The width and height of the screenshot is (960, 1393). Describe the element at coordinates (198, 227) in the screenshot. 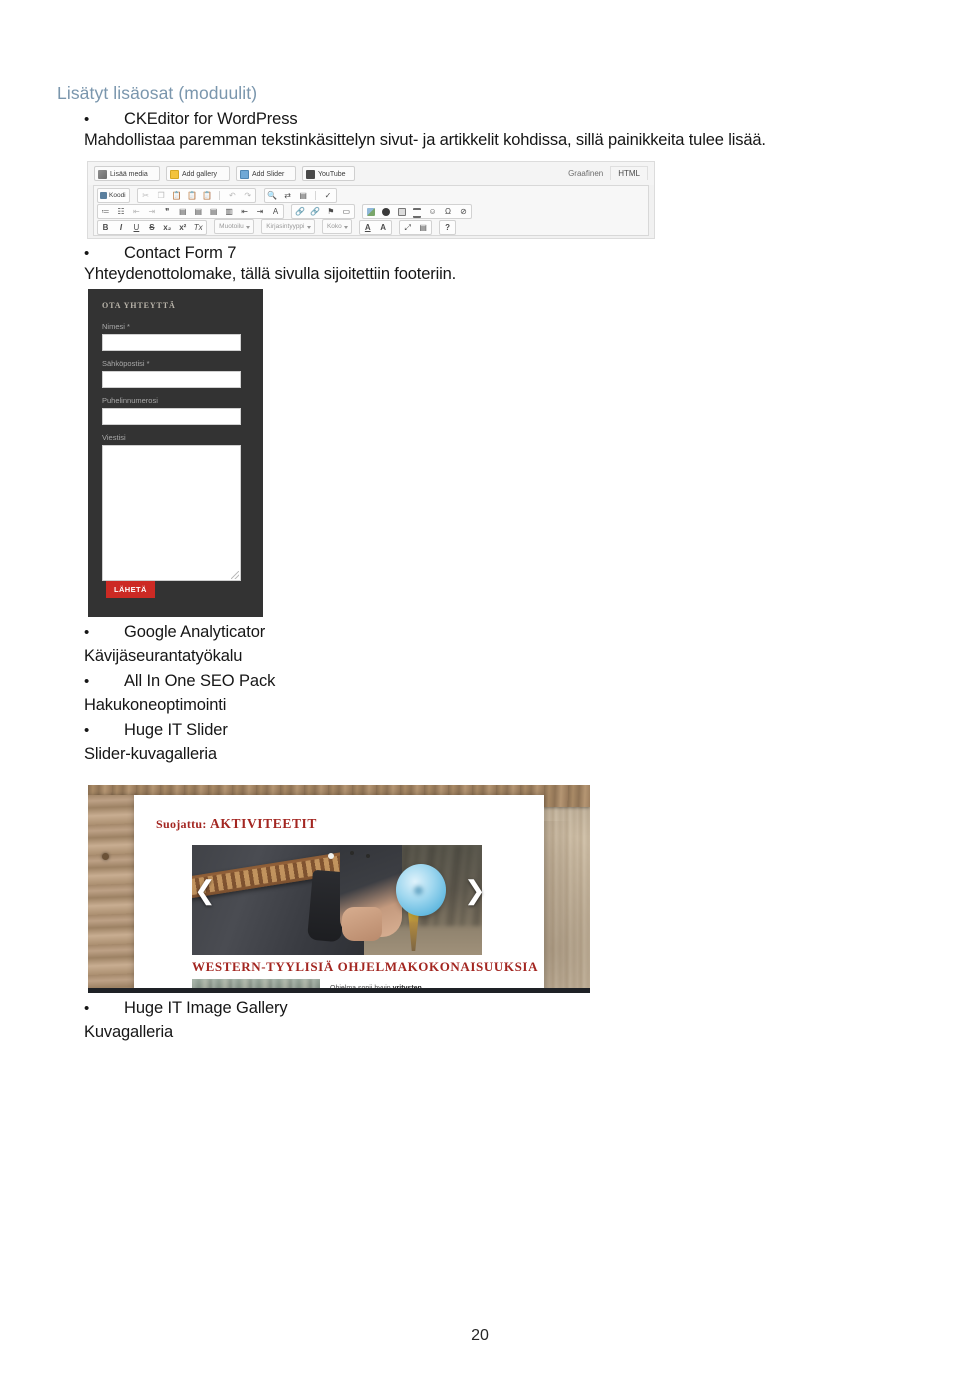

I see `remove-format-icon: Tx` at that location.